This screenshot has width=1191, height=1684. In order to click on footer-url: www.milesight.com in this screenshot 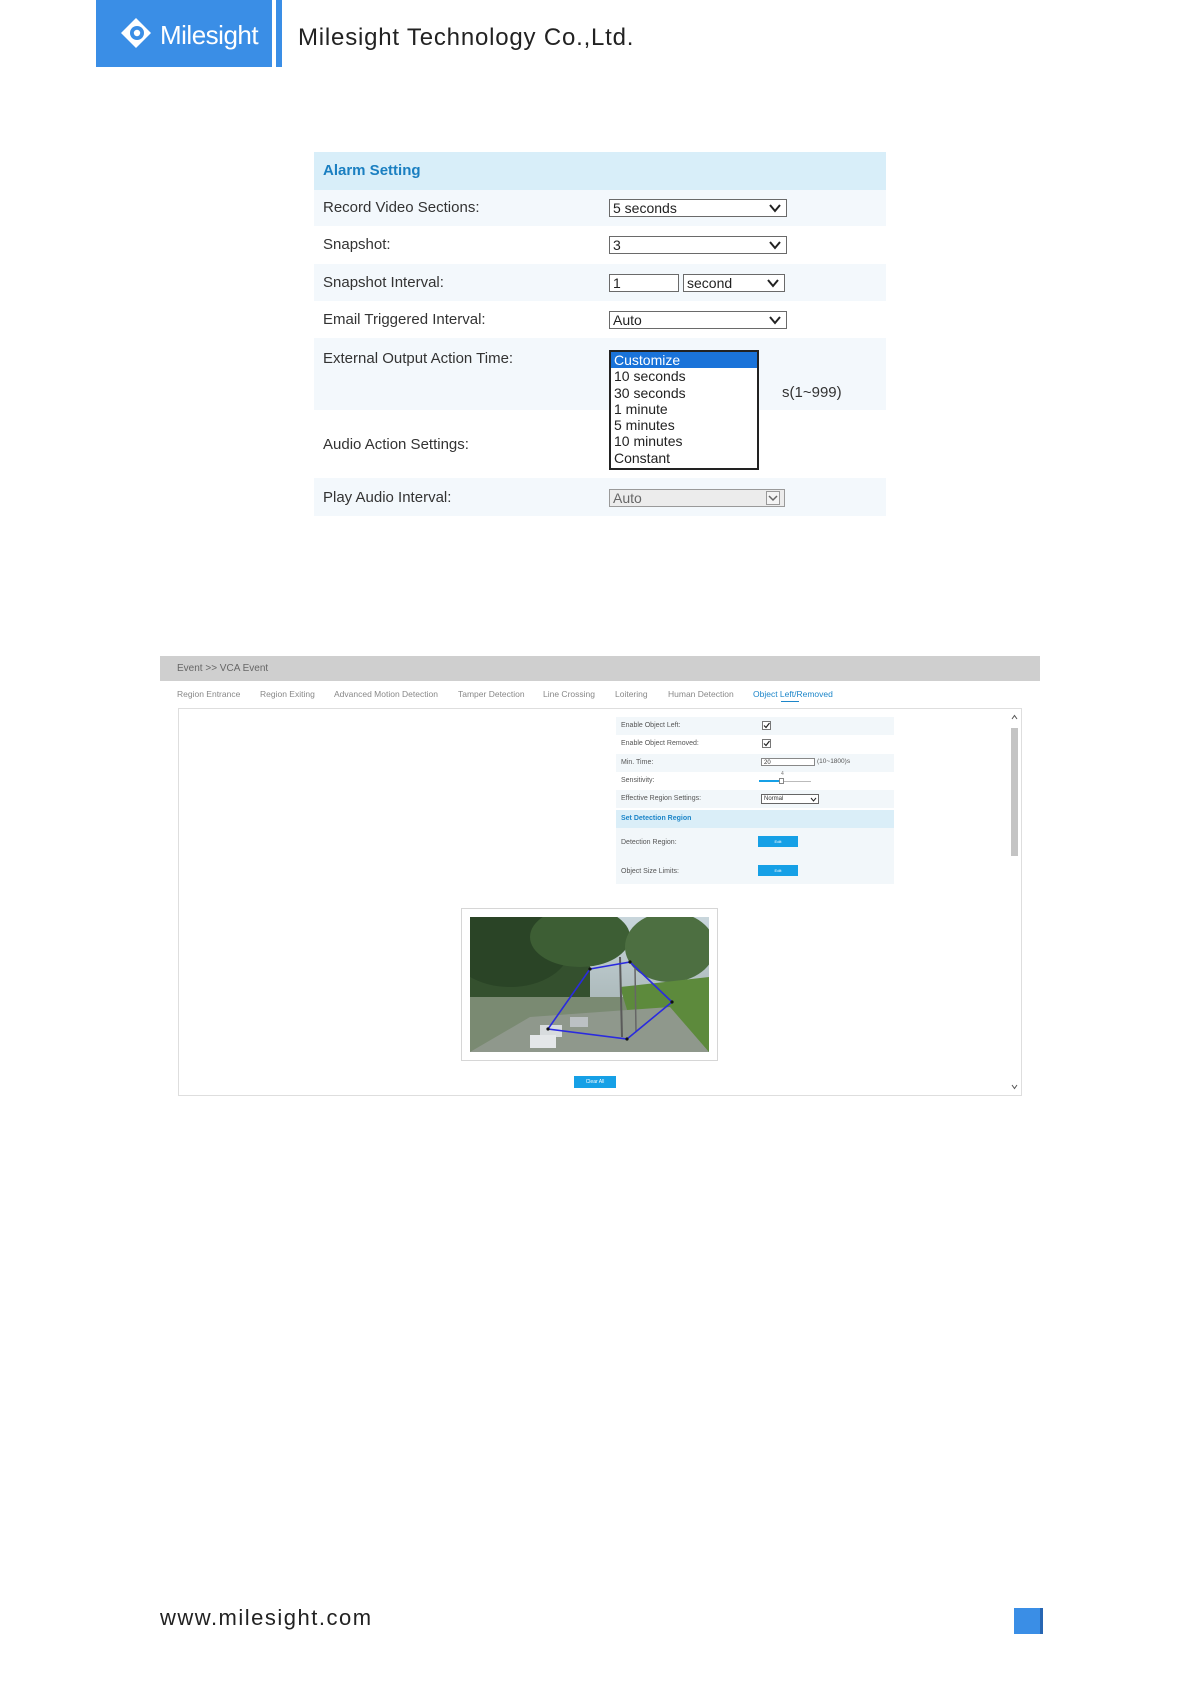, I will do `click(266, 1617)`.